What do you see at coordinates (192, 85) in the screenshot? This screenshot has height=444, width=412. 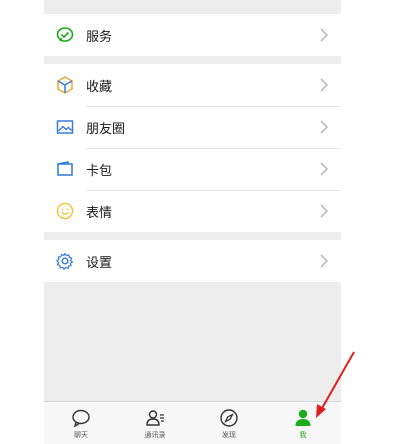 I see `menu-item-favorites: 收藏` at bounding box center [192, 85].